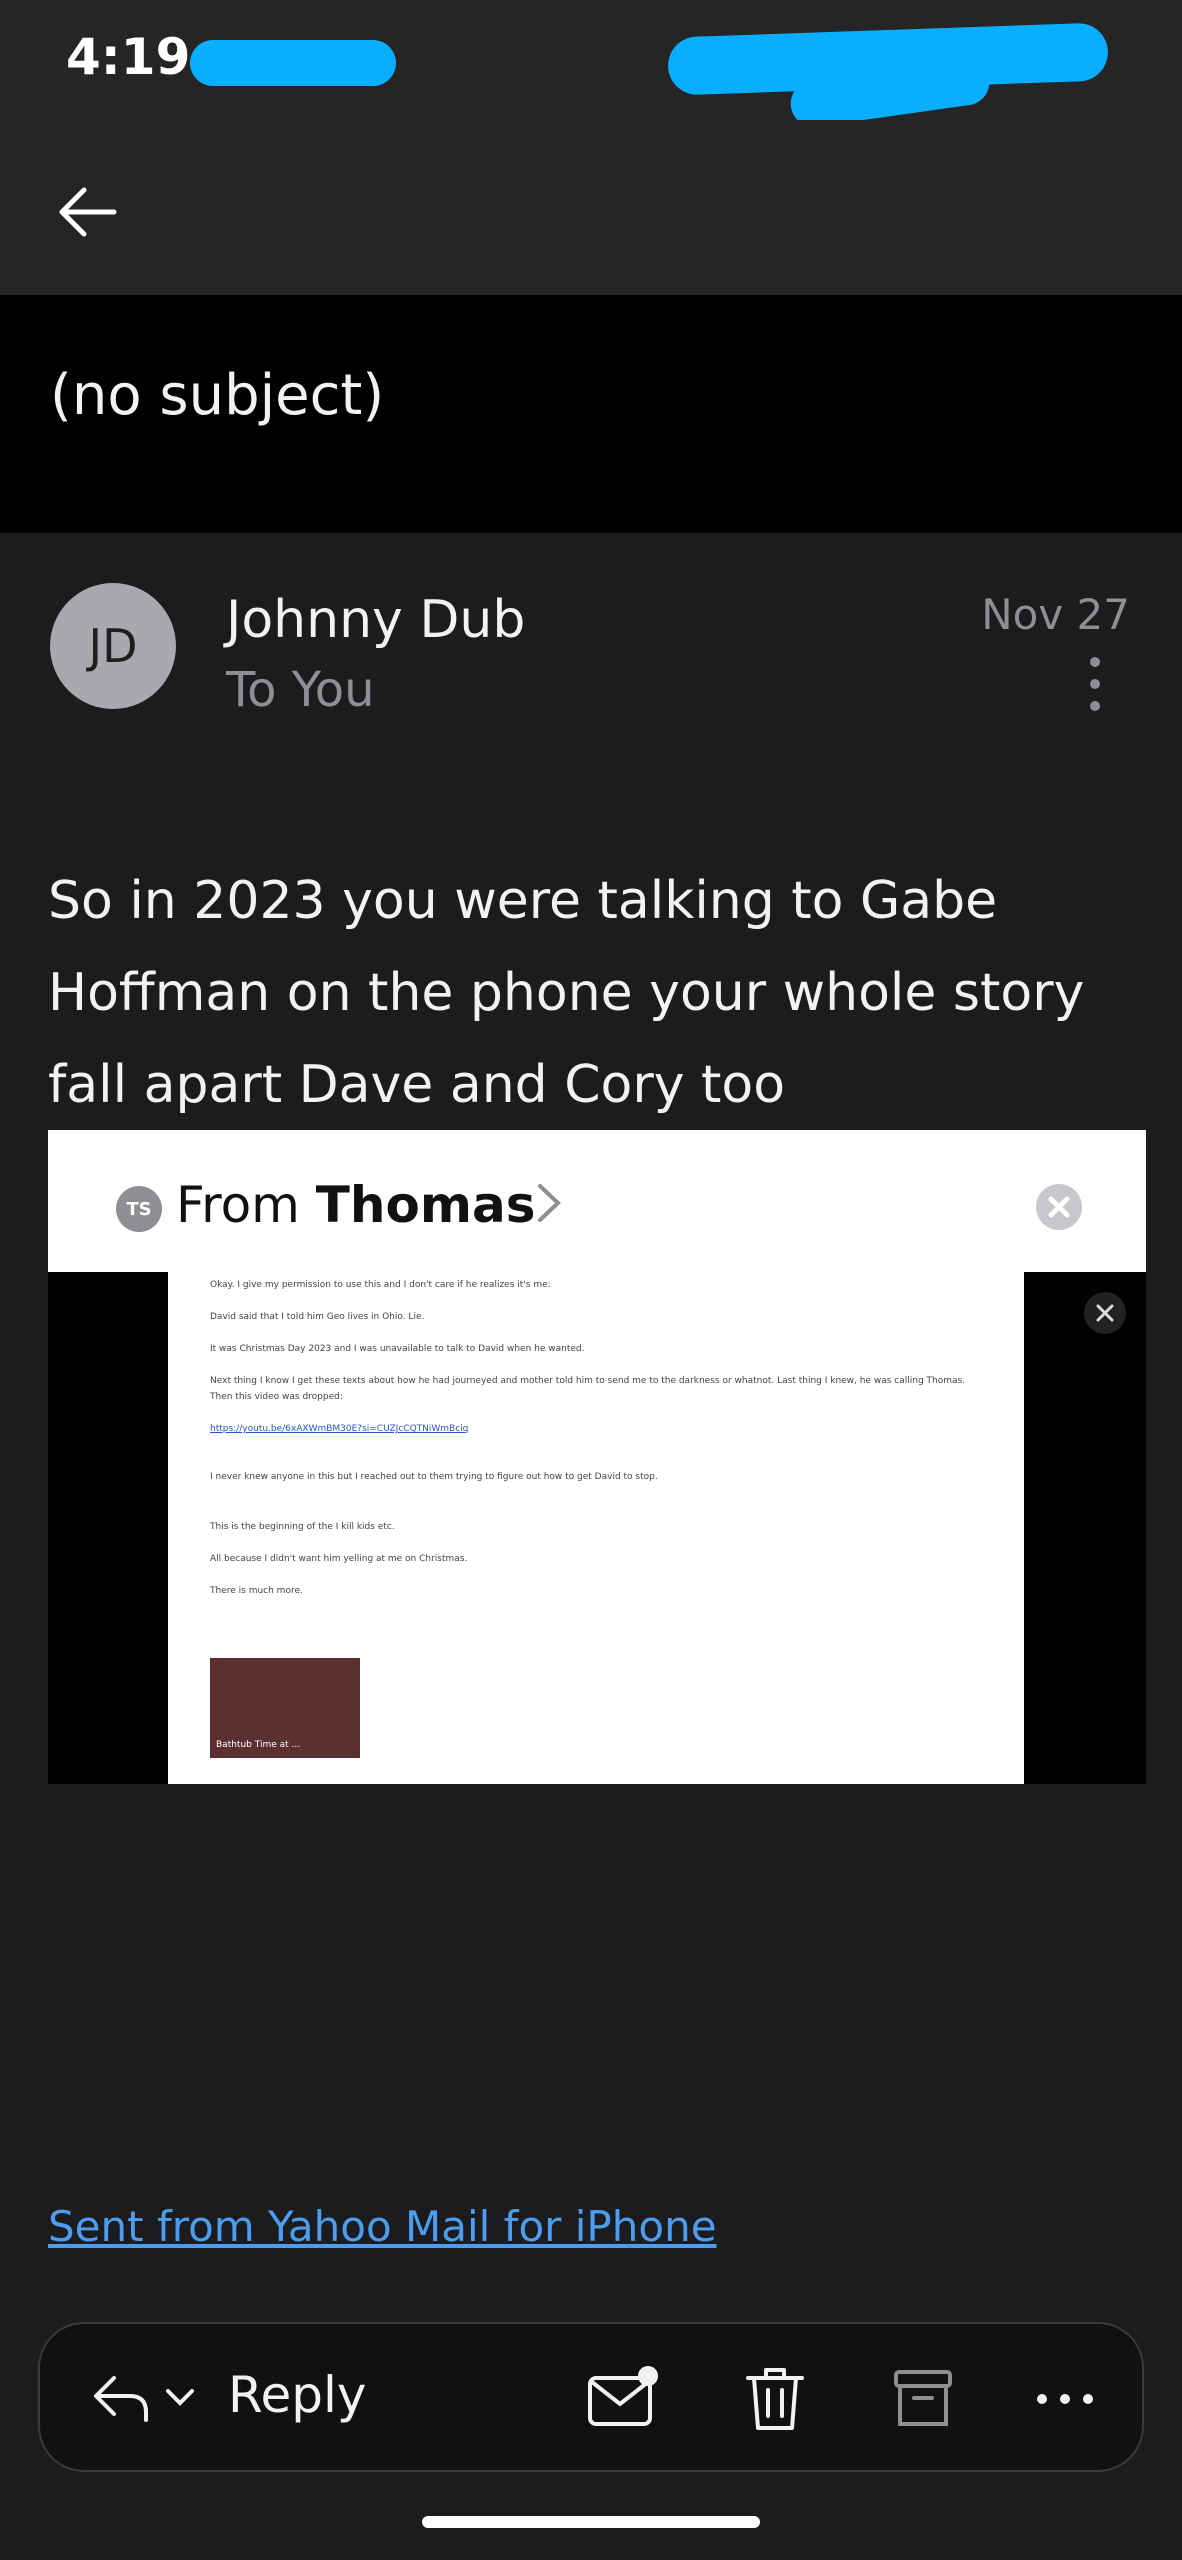  I want to click on doc-line: Then this video was dropped:, so click(276, 1397).